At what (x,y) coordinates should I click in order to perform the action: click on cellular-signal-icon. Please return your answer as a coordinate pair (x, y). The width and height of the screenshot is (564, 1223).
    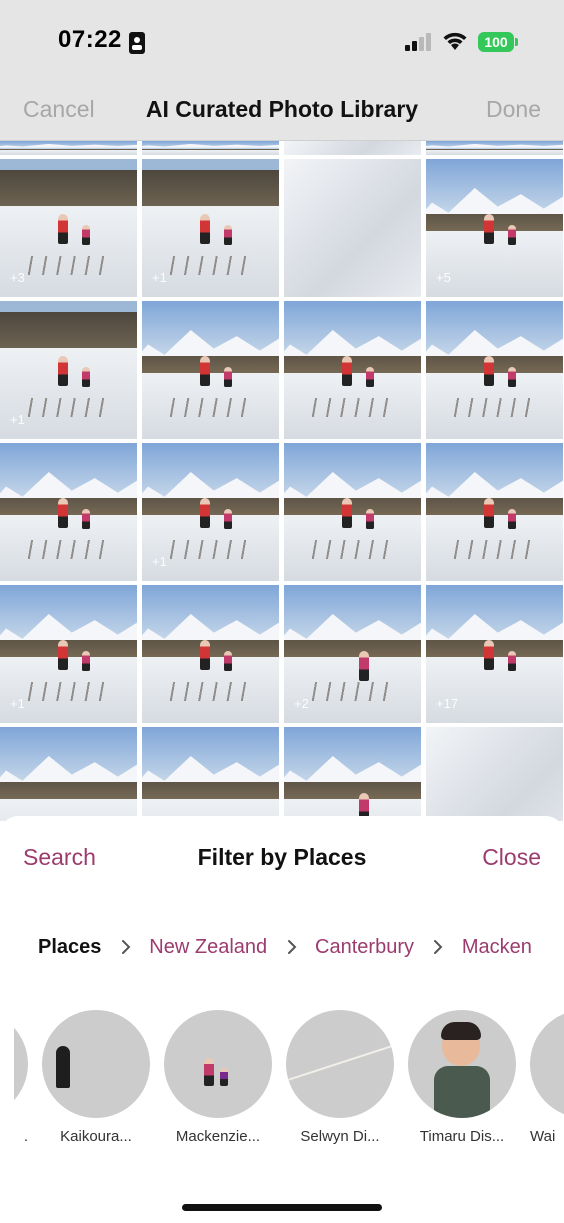
    Looking at the image, I should click on (419, 44).